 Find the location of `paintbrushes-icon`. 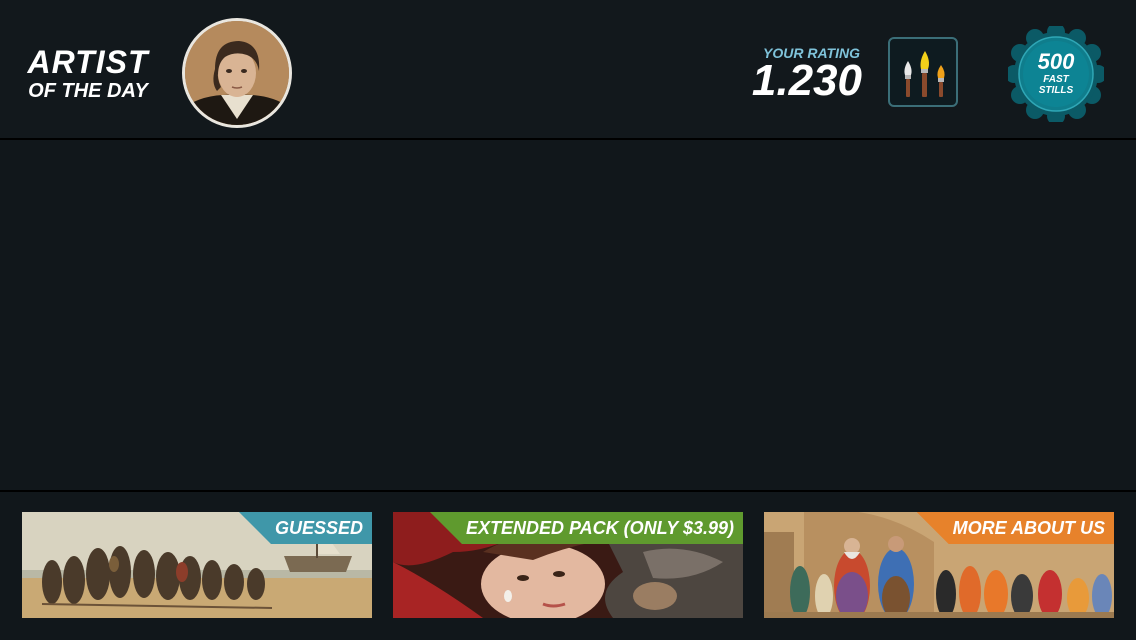

paintbrushes-icon is located at coordinates (924, 74).